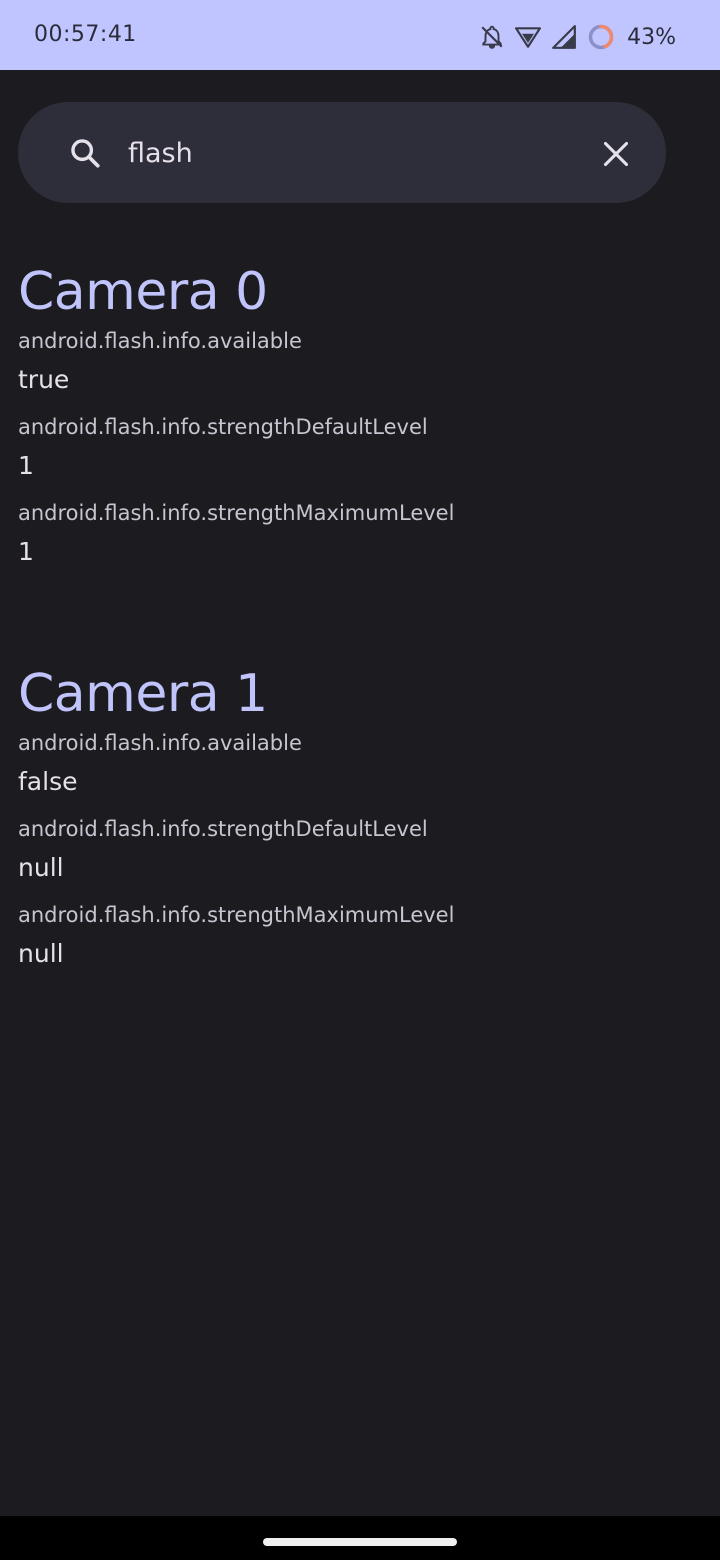 The height and width of the screenshot is (1560, 720). What do you see at coordinates (577, 37) in the screenshot?
I see `status-icons: 43%` at bounding box center [577, 37].